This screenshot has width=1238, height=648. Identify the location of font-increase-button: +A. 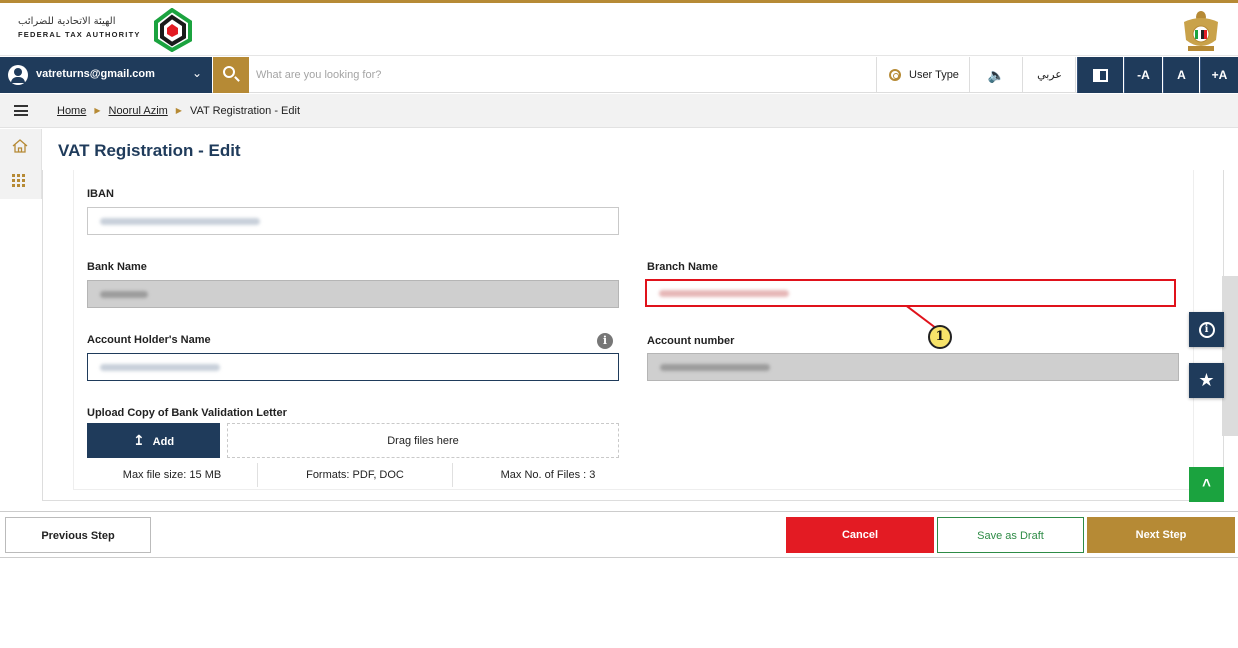
(1219, 75).